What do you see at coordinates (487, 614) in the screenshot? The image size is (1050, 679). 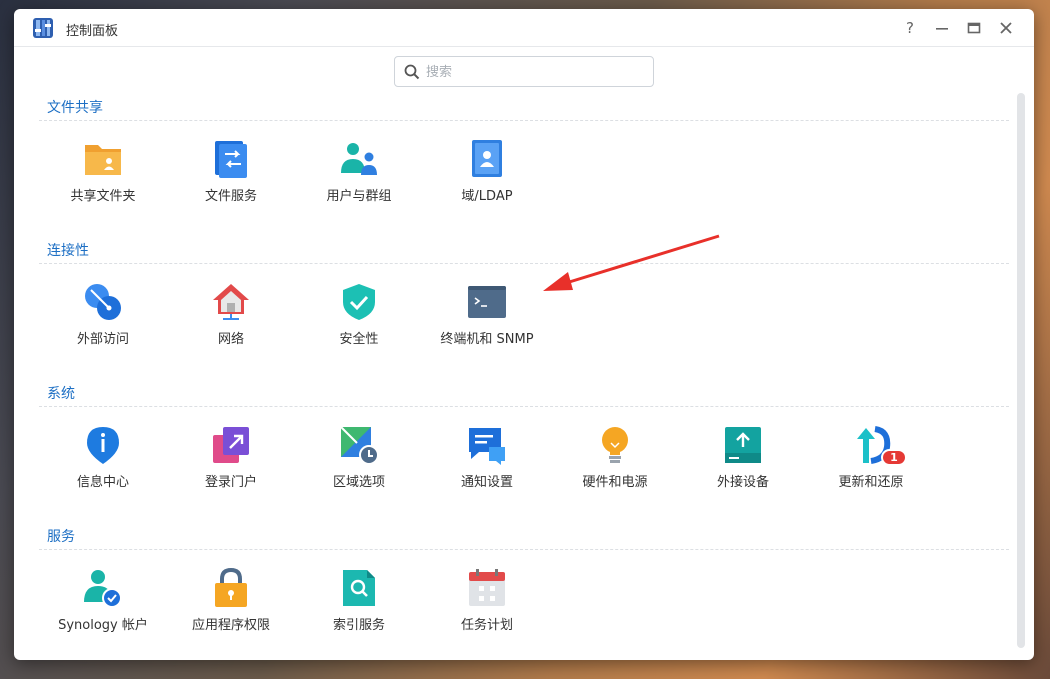 I see `item-task-scheduler: 任务计划` at bounding box center [487, 614].